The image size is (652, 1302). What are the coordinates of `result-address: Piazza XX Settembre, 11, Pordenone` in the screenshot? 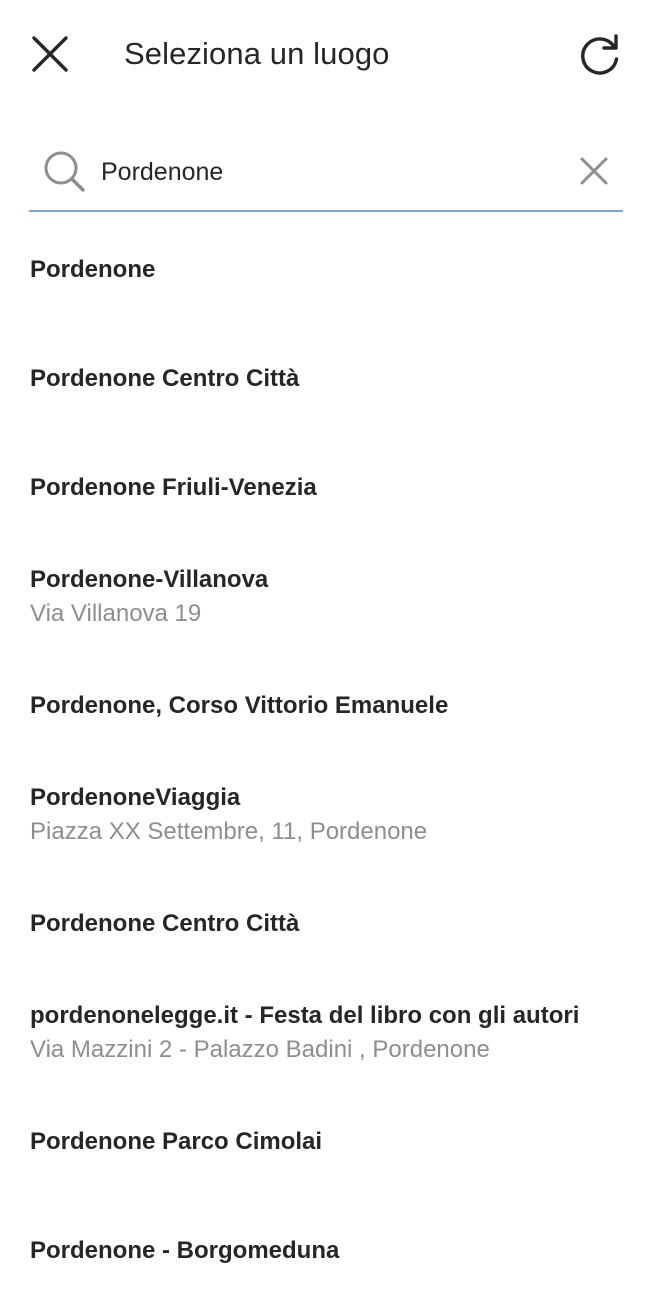 It's located at (229, 831).